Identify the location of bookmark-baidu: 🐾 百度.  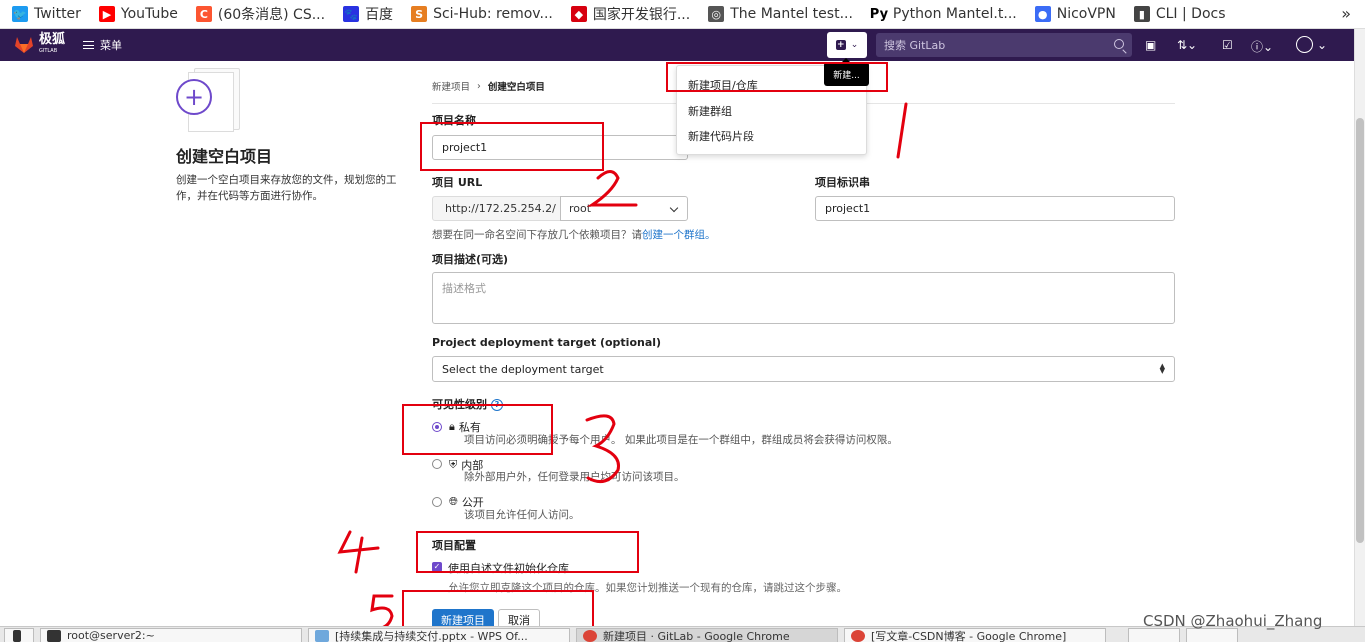
(368, 14).